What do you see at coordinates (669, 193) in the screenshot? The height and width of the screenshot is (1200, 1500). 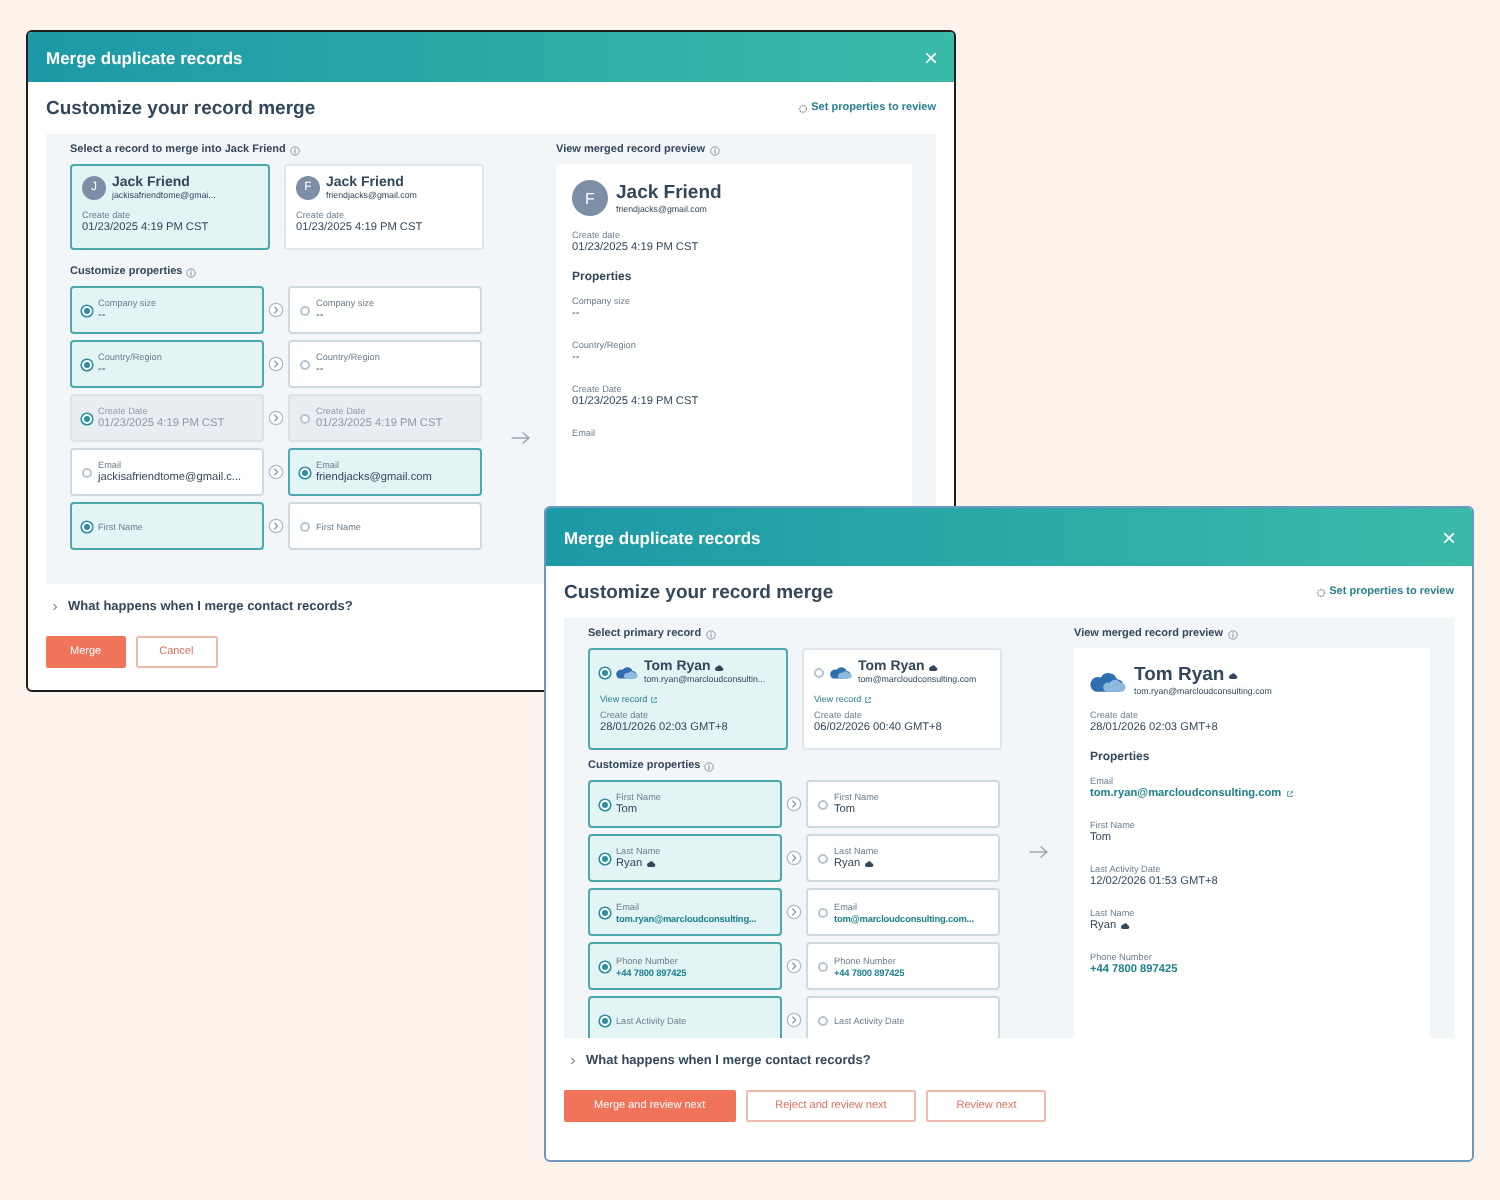 I see `record-name: Jack Friend` at bounding box center [669, 193].